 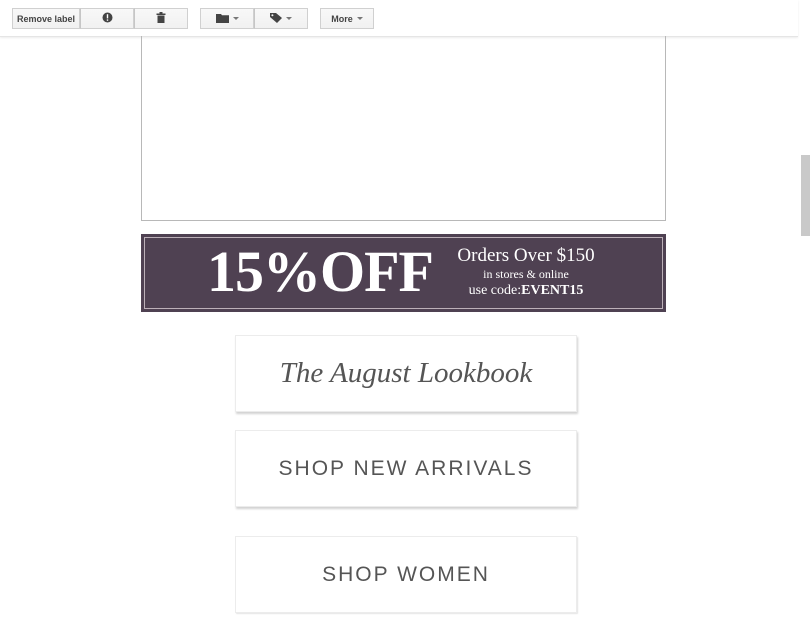 I want to click on promo-discount: 15%OFF, so click(x=320, y=271).